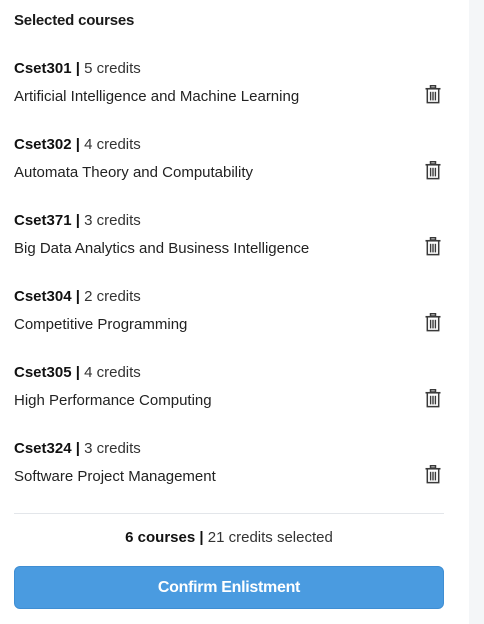  I want to click on summary-divider, so click(229, 513).